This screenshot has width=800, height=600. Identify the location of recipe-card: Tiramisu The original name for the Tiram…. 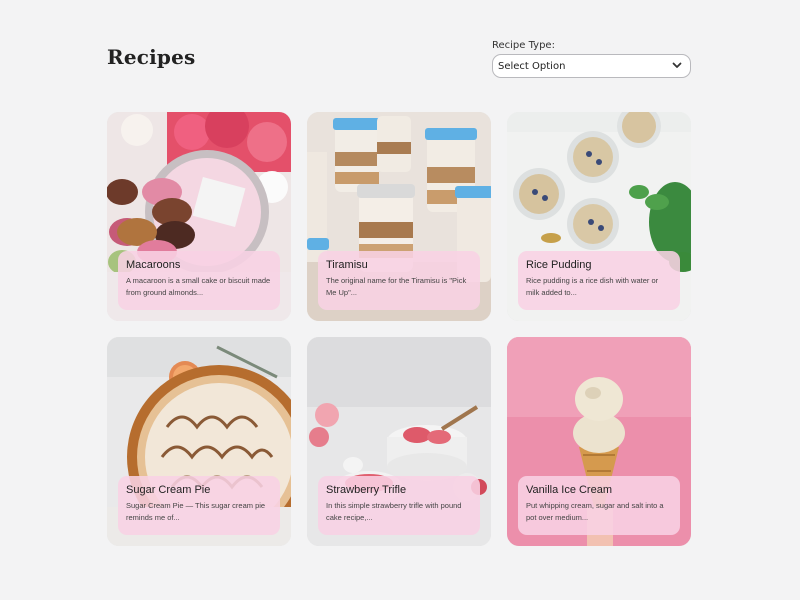
(399, 216).